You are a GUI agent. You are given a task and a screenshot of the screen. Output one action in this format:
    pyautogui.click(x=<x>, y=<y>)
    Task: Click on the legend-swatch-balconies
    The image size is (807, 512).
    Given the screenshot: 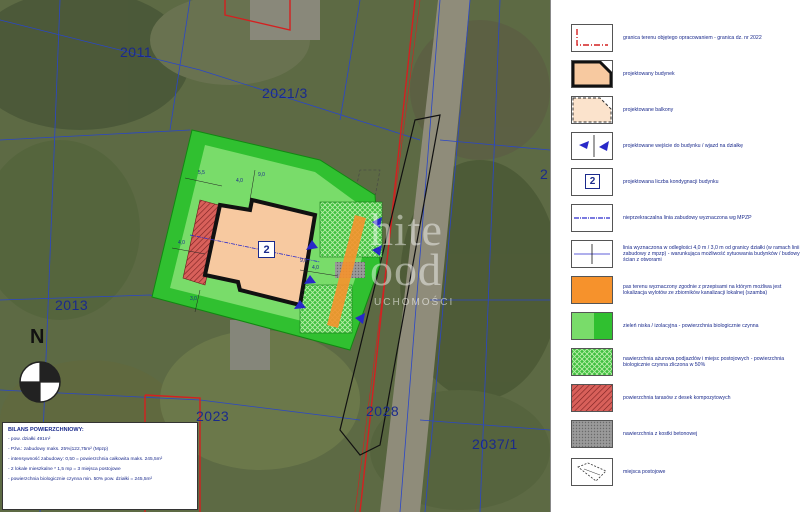 What is the action you would take?
    pyautogui.click(x=592, y=110)
    